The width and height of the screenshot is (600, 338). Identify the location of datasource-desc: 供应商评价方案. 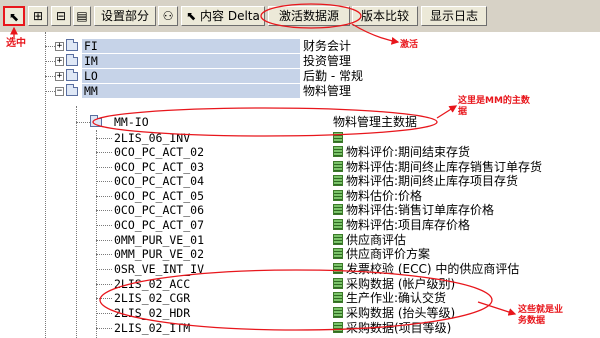
(388, 254).